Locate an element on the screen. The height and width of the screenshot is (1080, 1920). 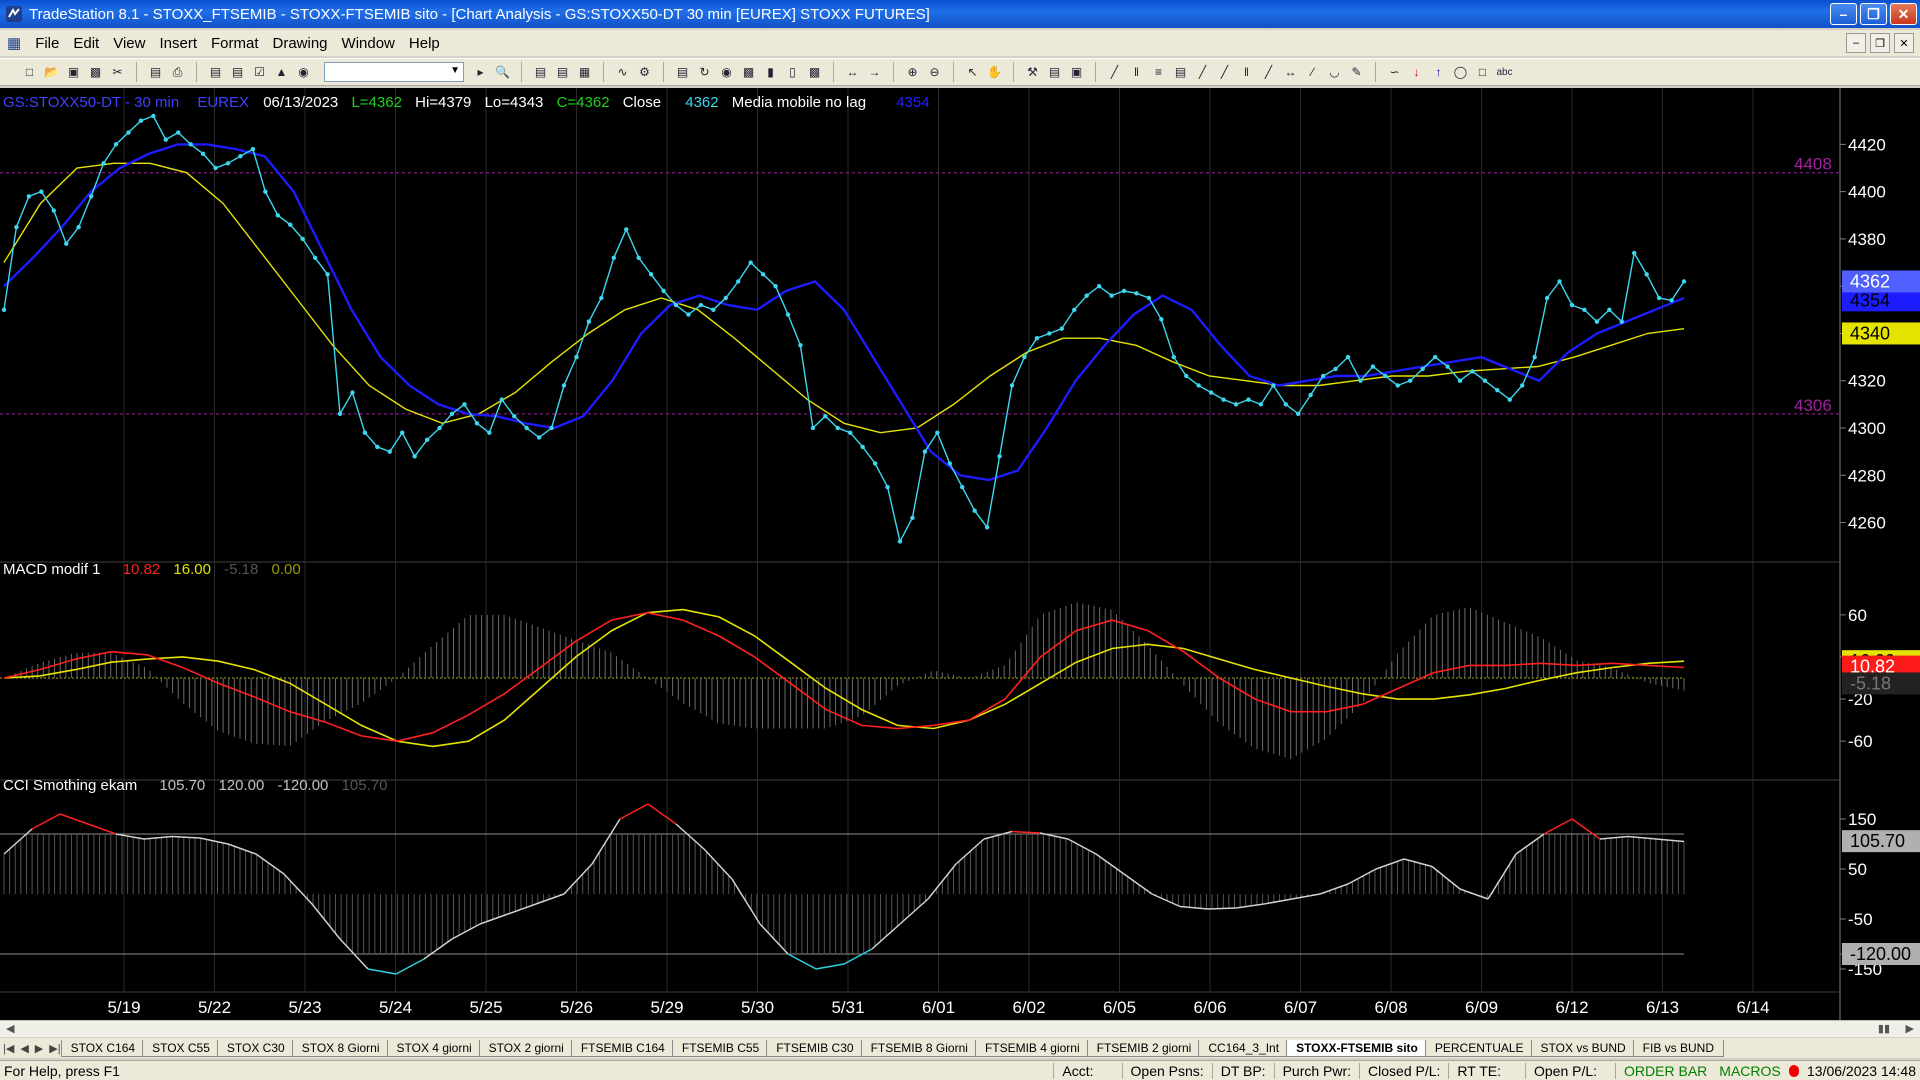
scroll-right-icon: ▶ is located at coordinates (1910, 1028).